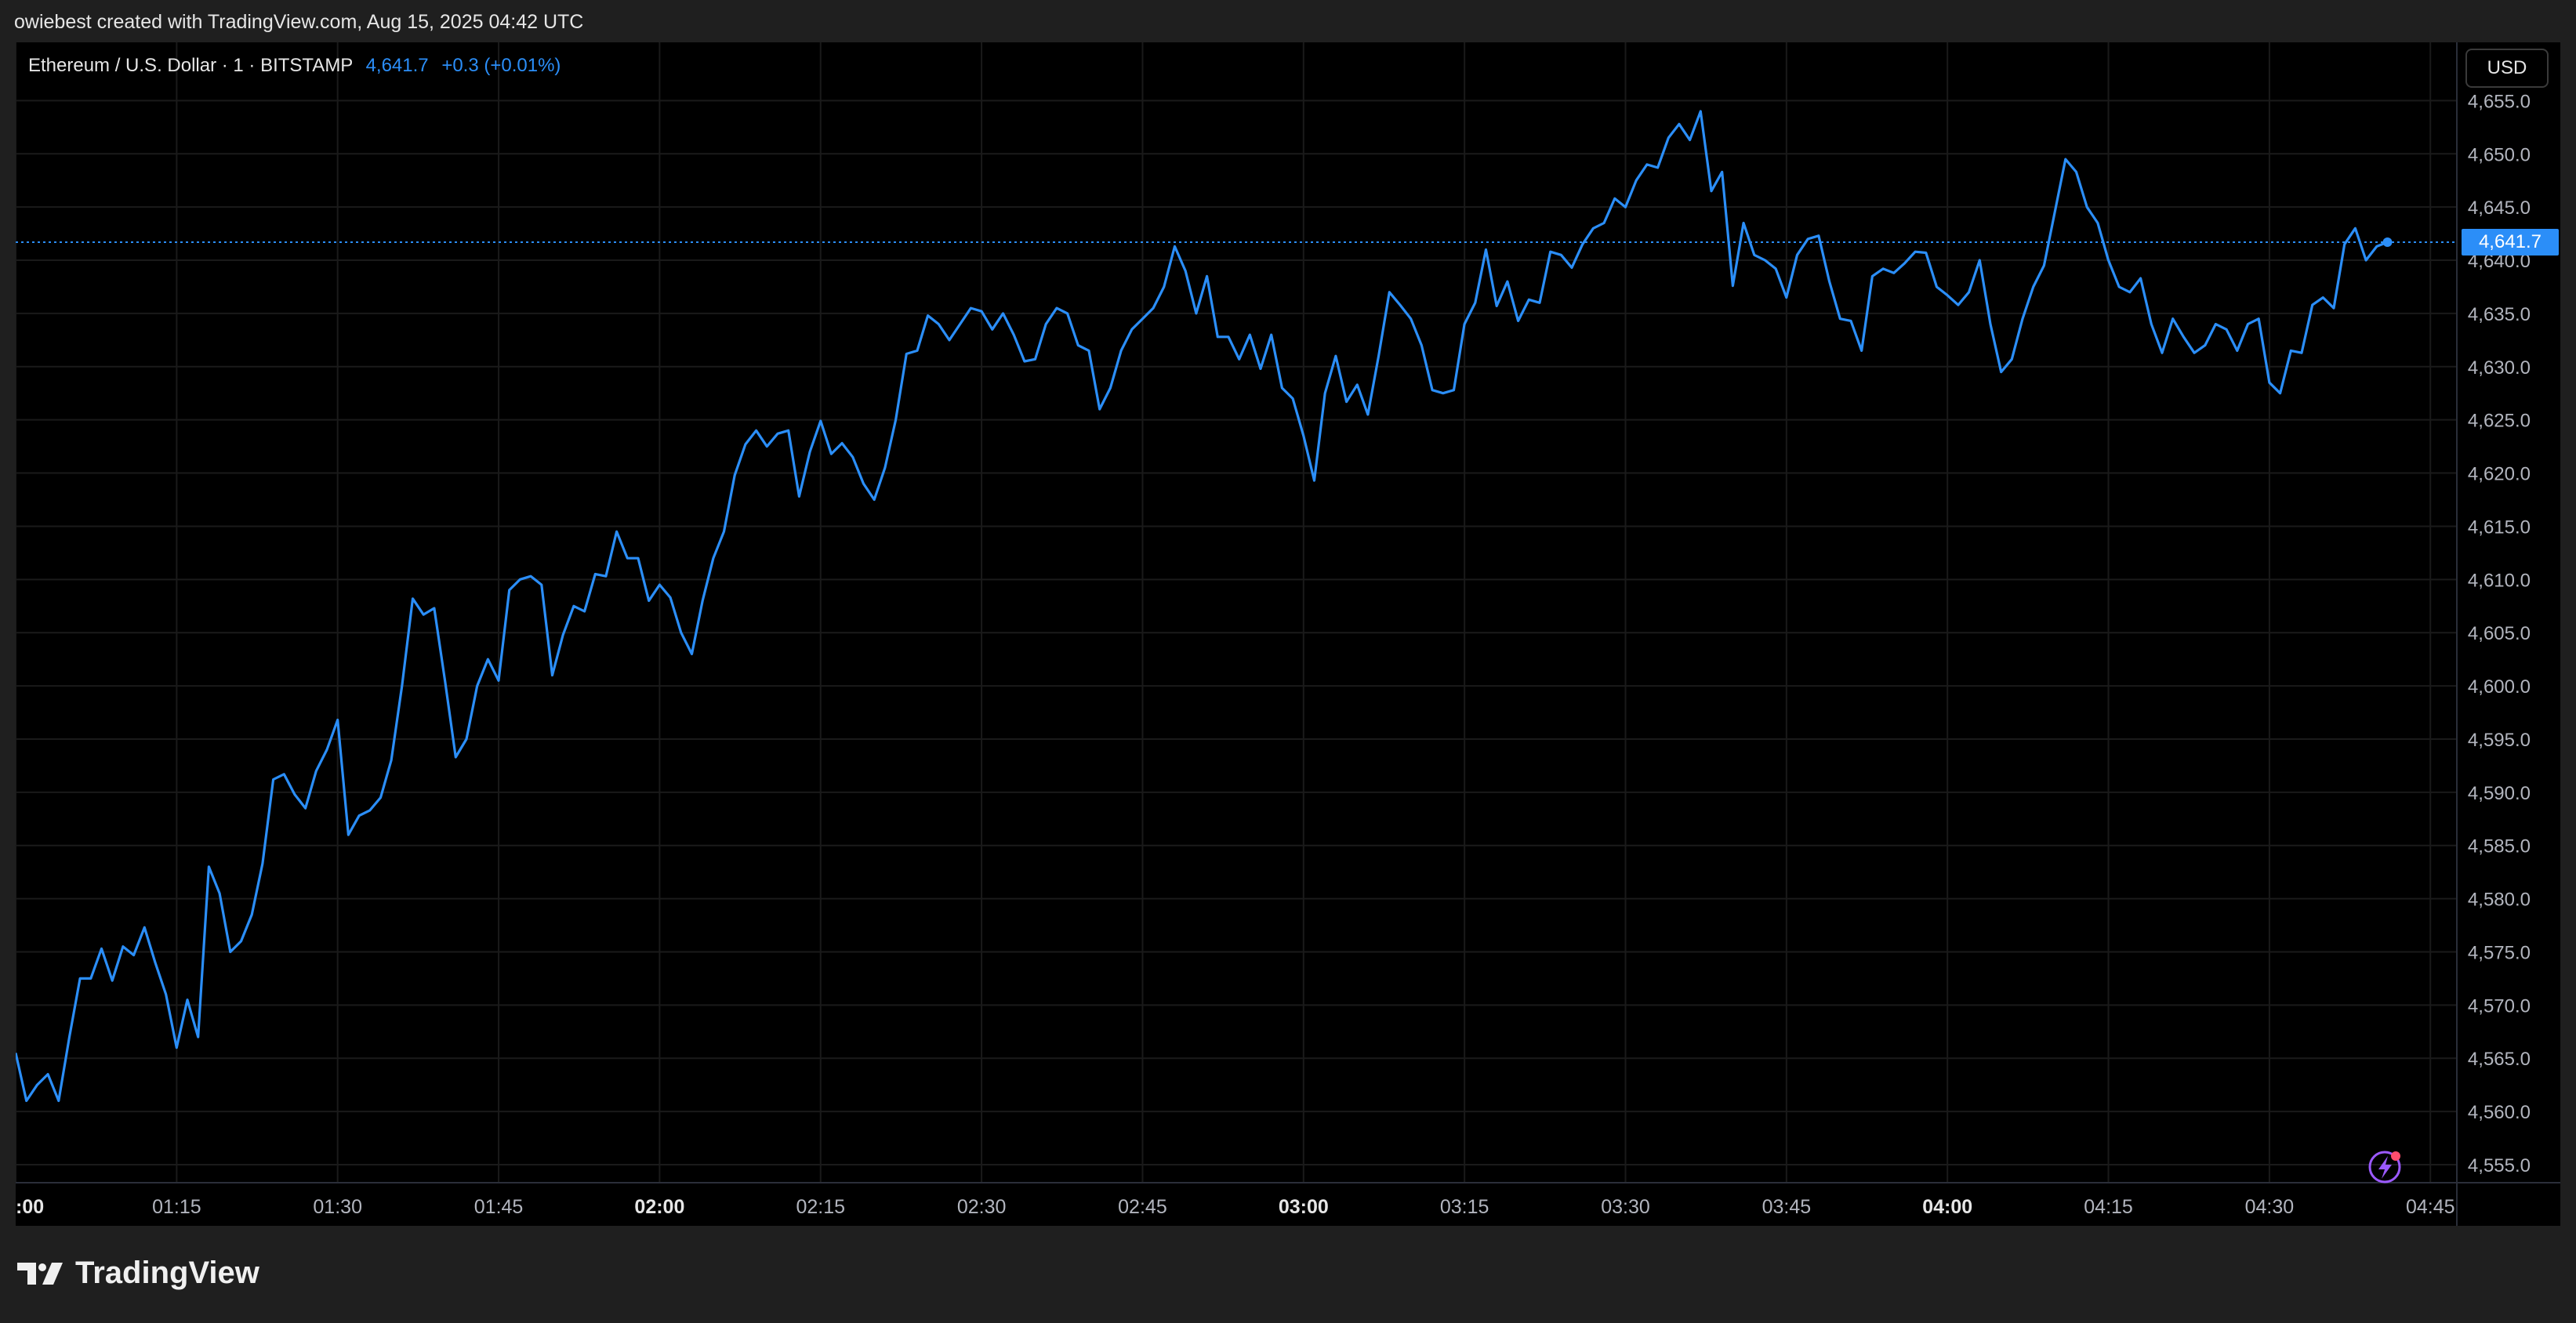 Image resolution: width=2576 pixels, height=1323 pixels. I want to click on y-tick-label: 4,650.0, so click(2499, 154).